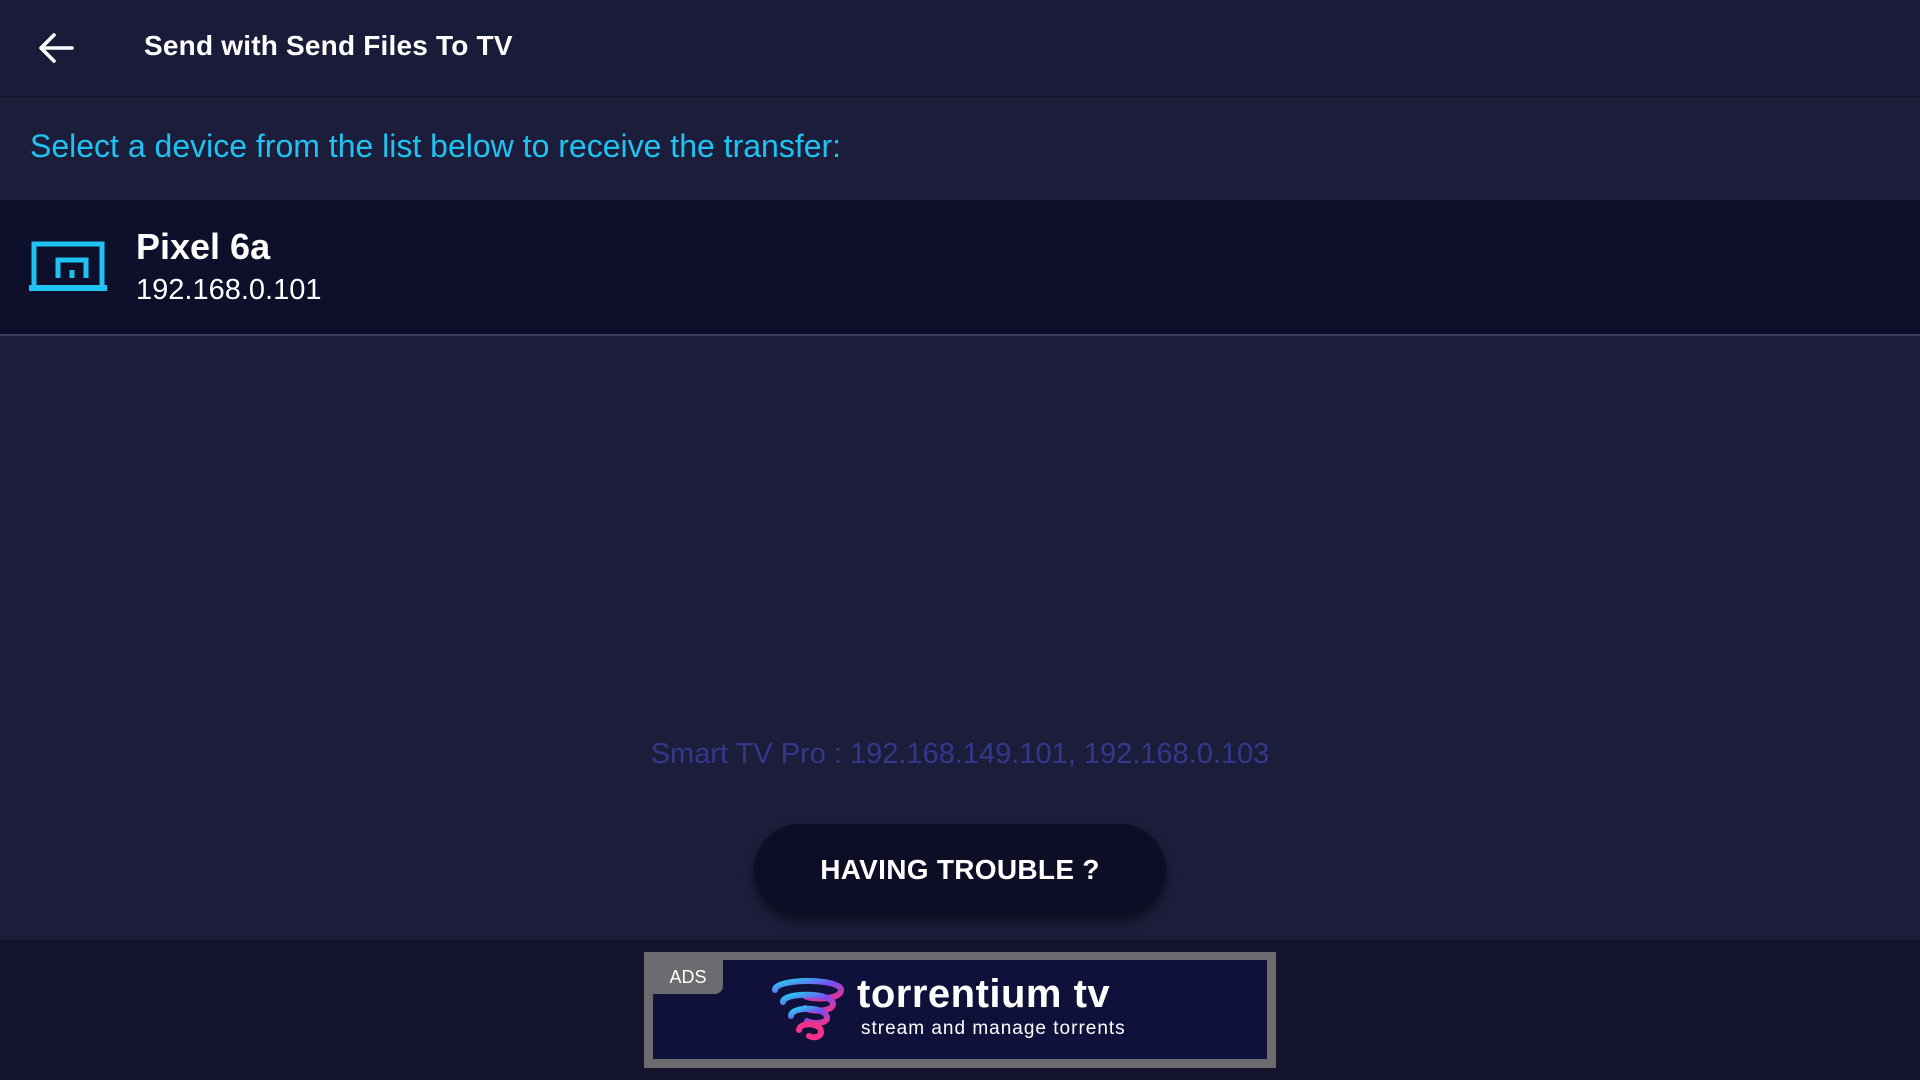  Describe the element at coordinates (993, 1028) in the screenshot. I see `ad-tagline: stream and manage torrents` at that location.